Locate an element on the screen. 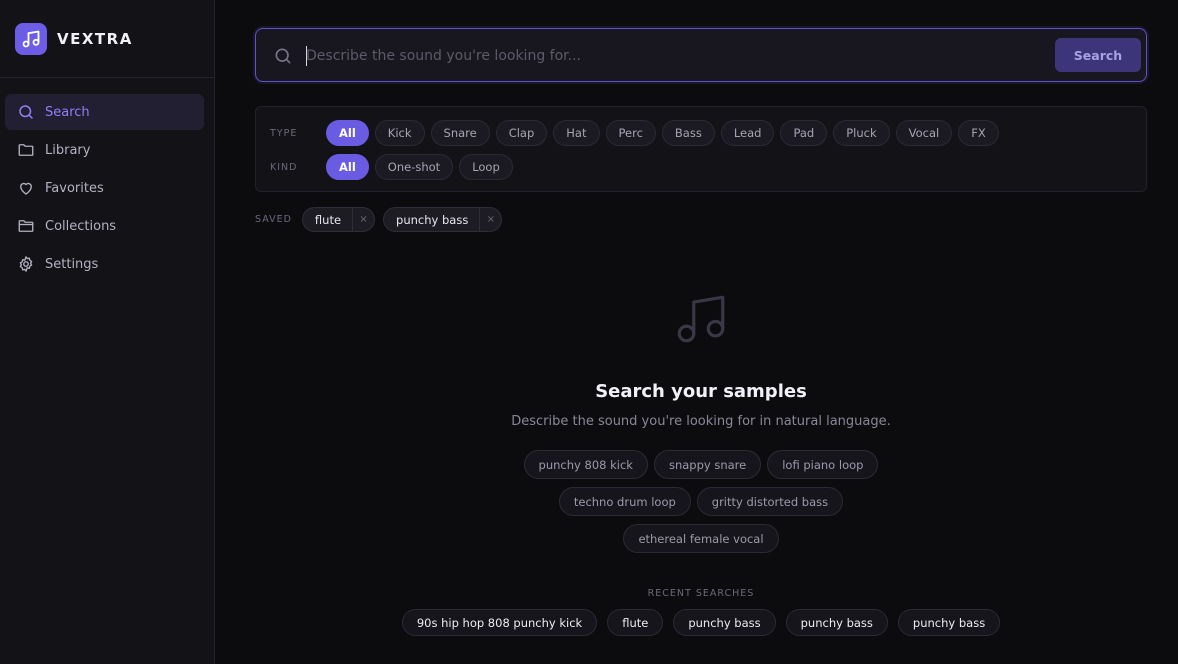 This screenshot has width=1178, height=664. recent-search-chip: flute is located at coordinates (635, 622).